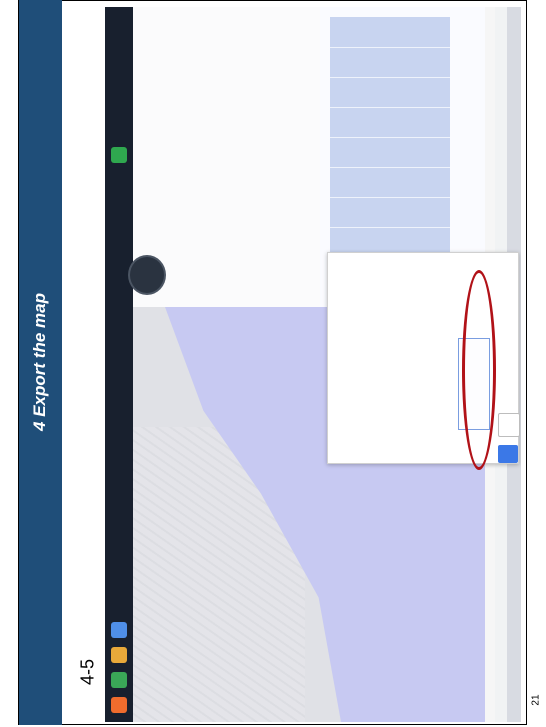 The height and width of the screenshot is (727, 546). Describe the element at coordinates (119, 155) in the screenshot. I see `notification-icon` at that location.